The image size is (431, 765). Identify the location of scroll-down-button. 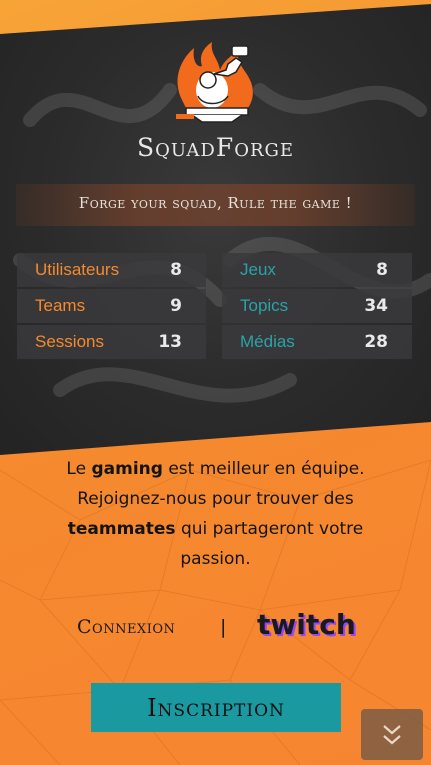
(392, 734).